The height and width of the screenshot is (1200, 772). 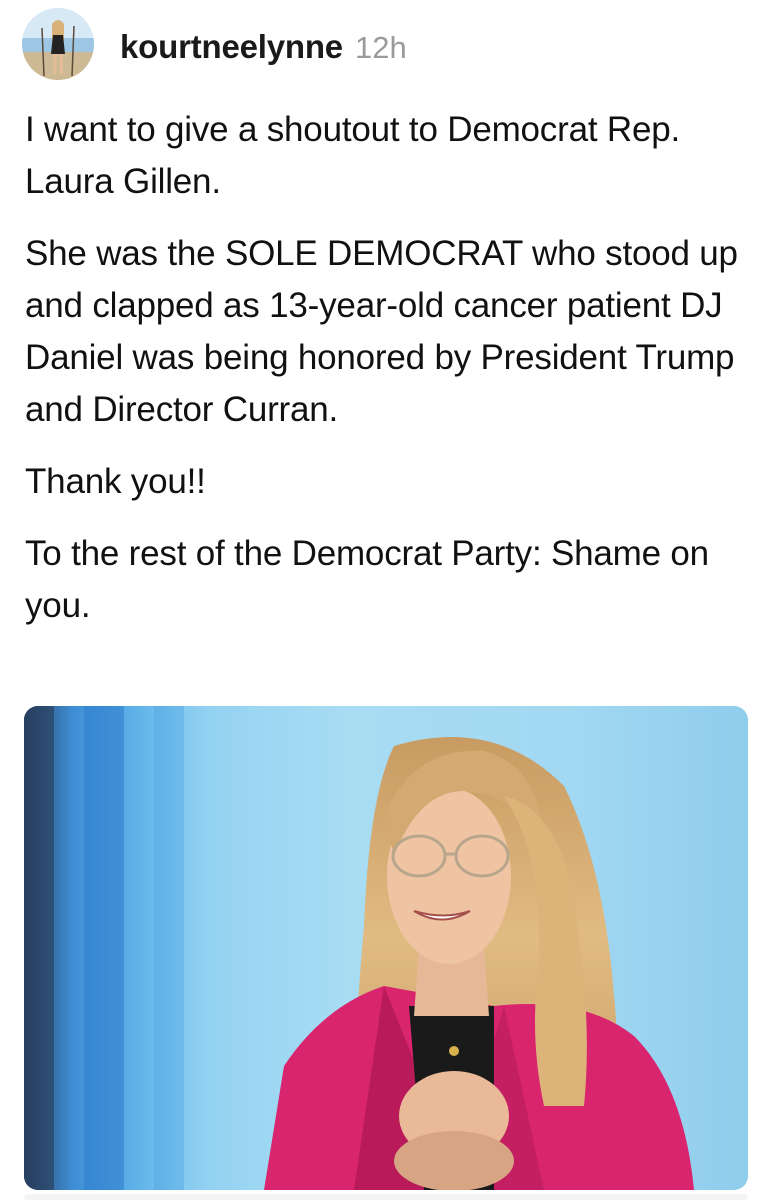 What do you see at coordinates (380, 47) in the screenshot?
I see `timestamp: 12h` at bounding box center [380, 47].